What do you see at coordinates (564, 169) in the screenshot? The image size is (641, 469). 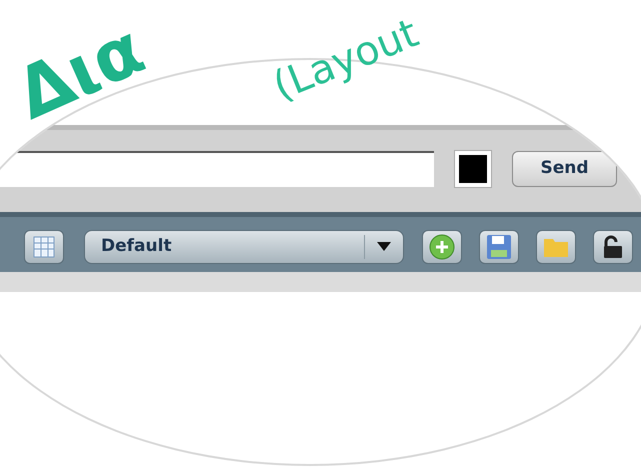 I see `send-button: Send` at bounding box center [564, 169].